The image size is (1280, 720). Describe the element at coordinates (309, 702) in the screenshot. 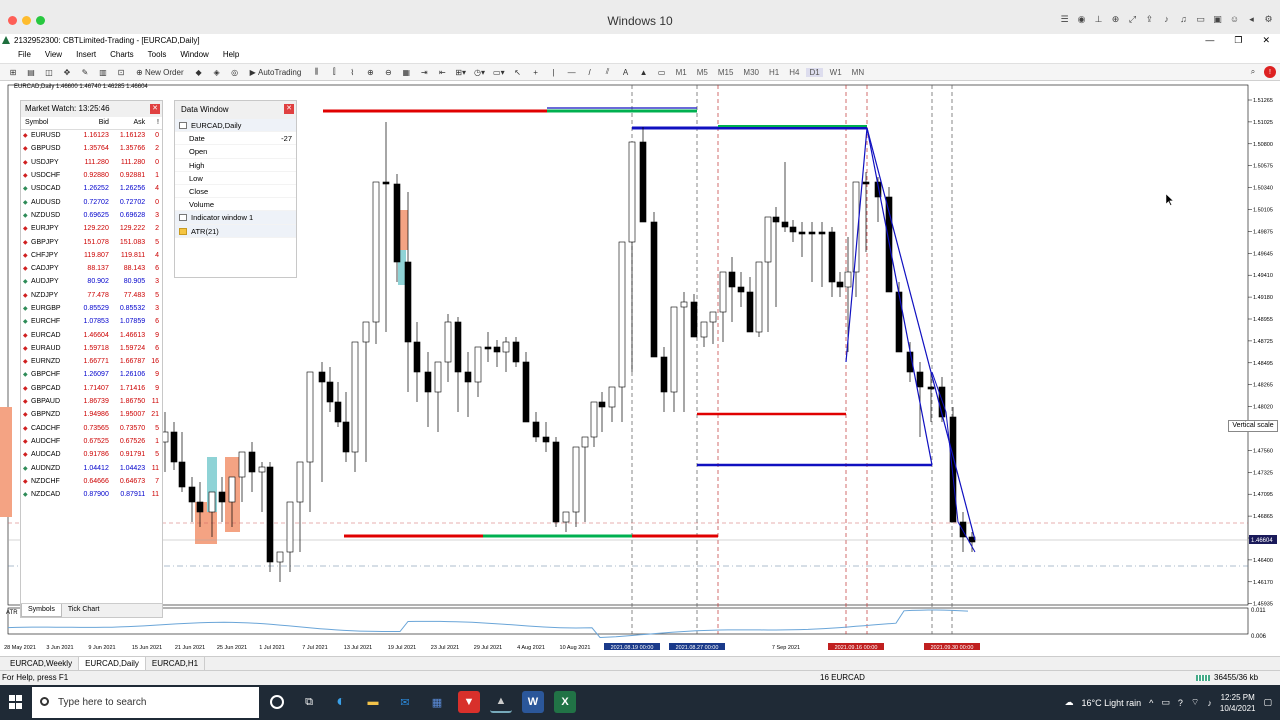

I see `task-view-icon: ⧉` at that location.